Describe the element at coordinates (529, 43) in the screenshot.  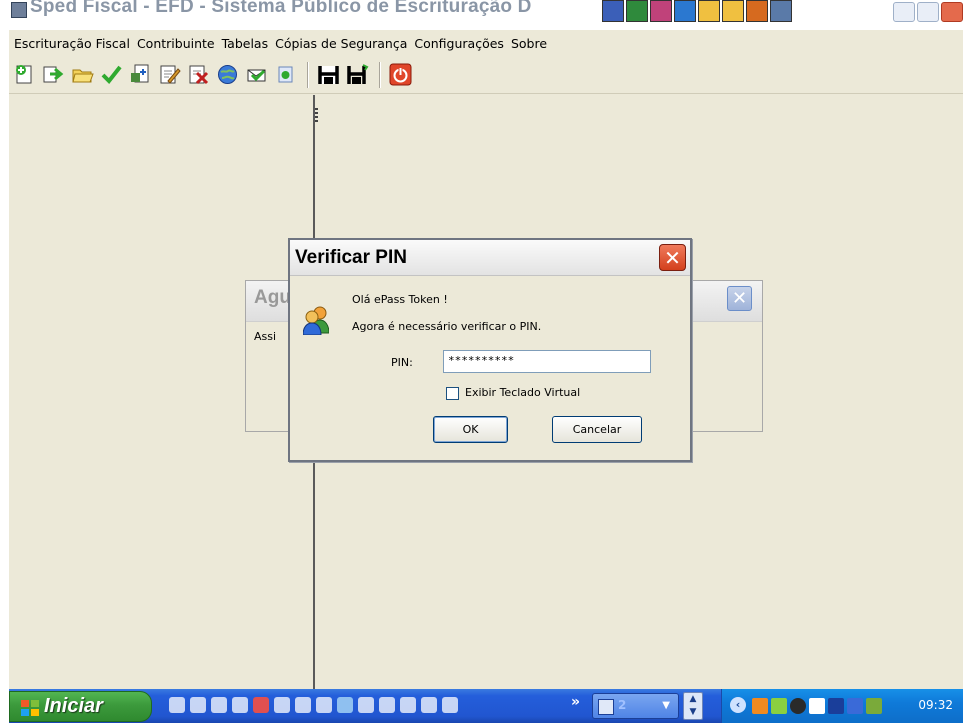
I see `menu-sobre: Sobre` at that location.